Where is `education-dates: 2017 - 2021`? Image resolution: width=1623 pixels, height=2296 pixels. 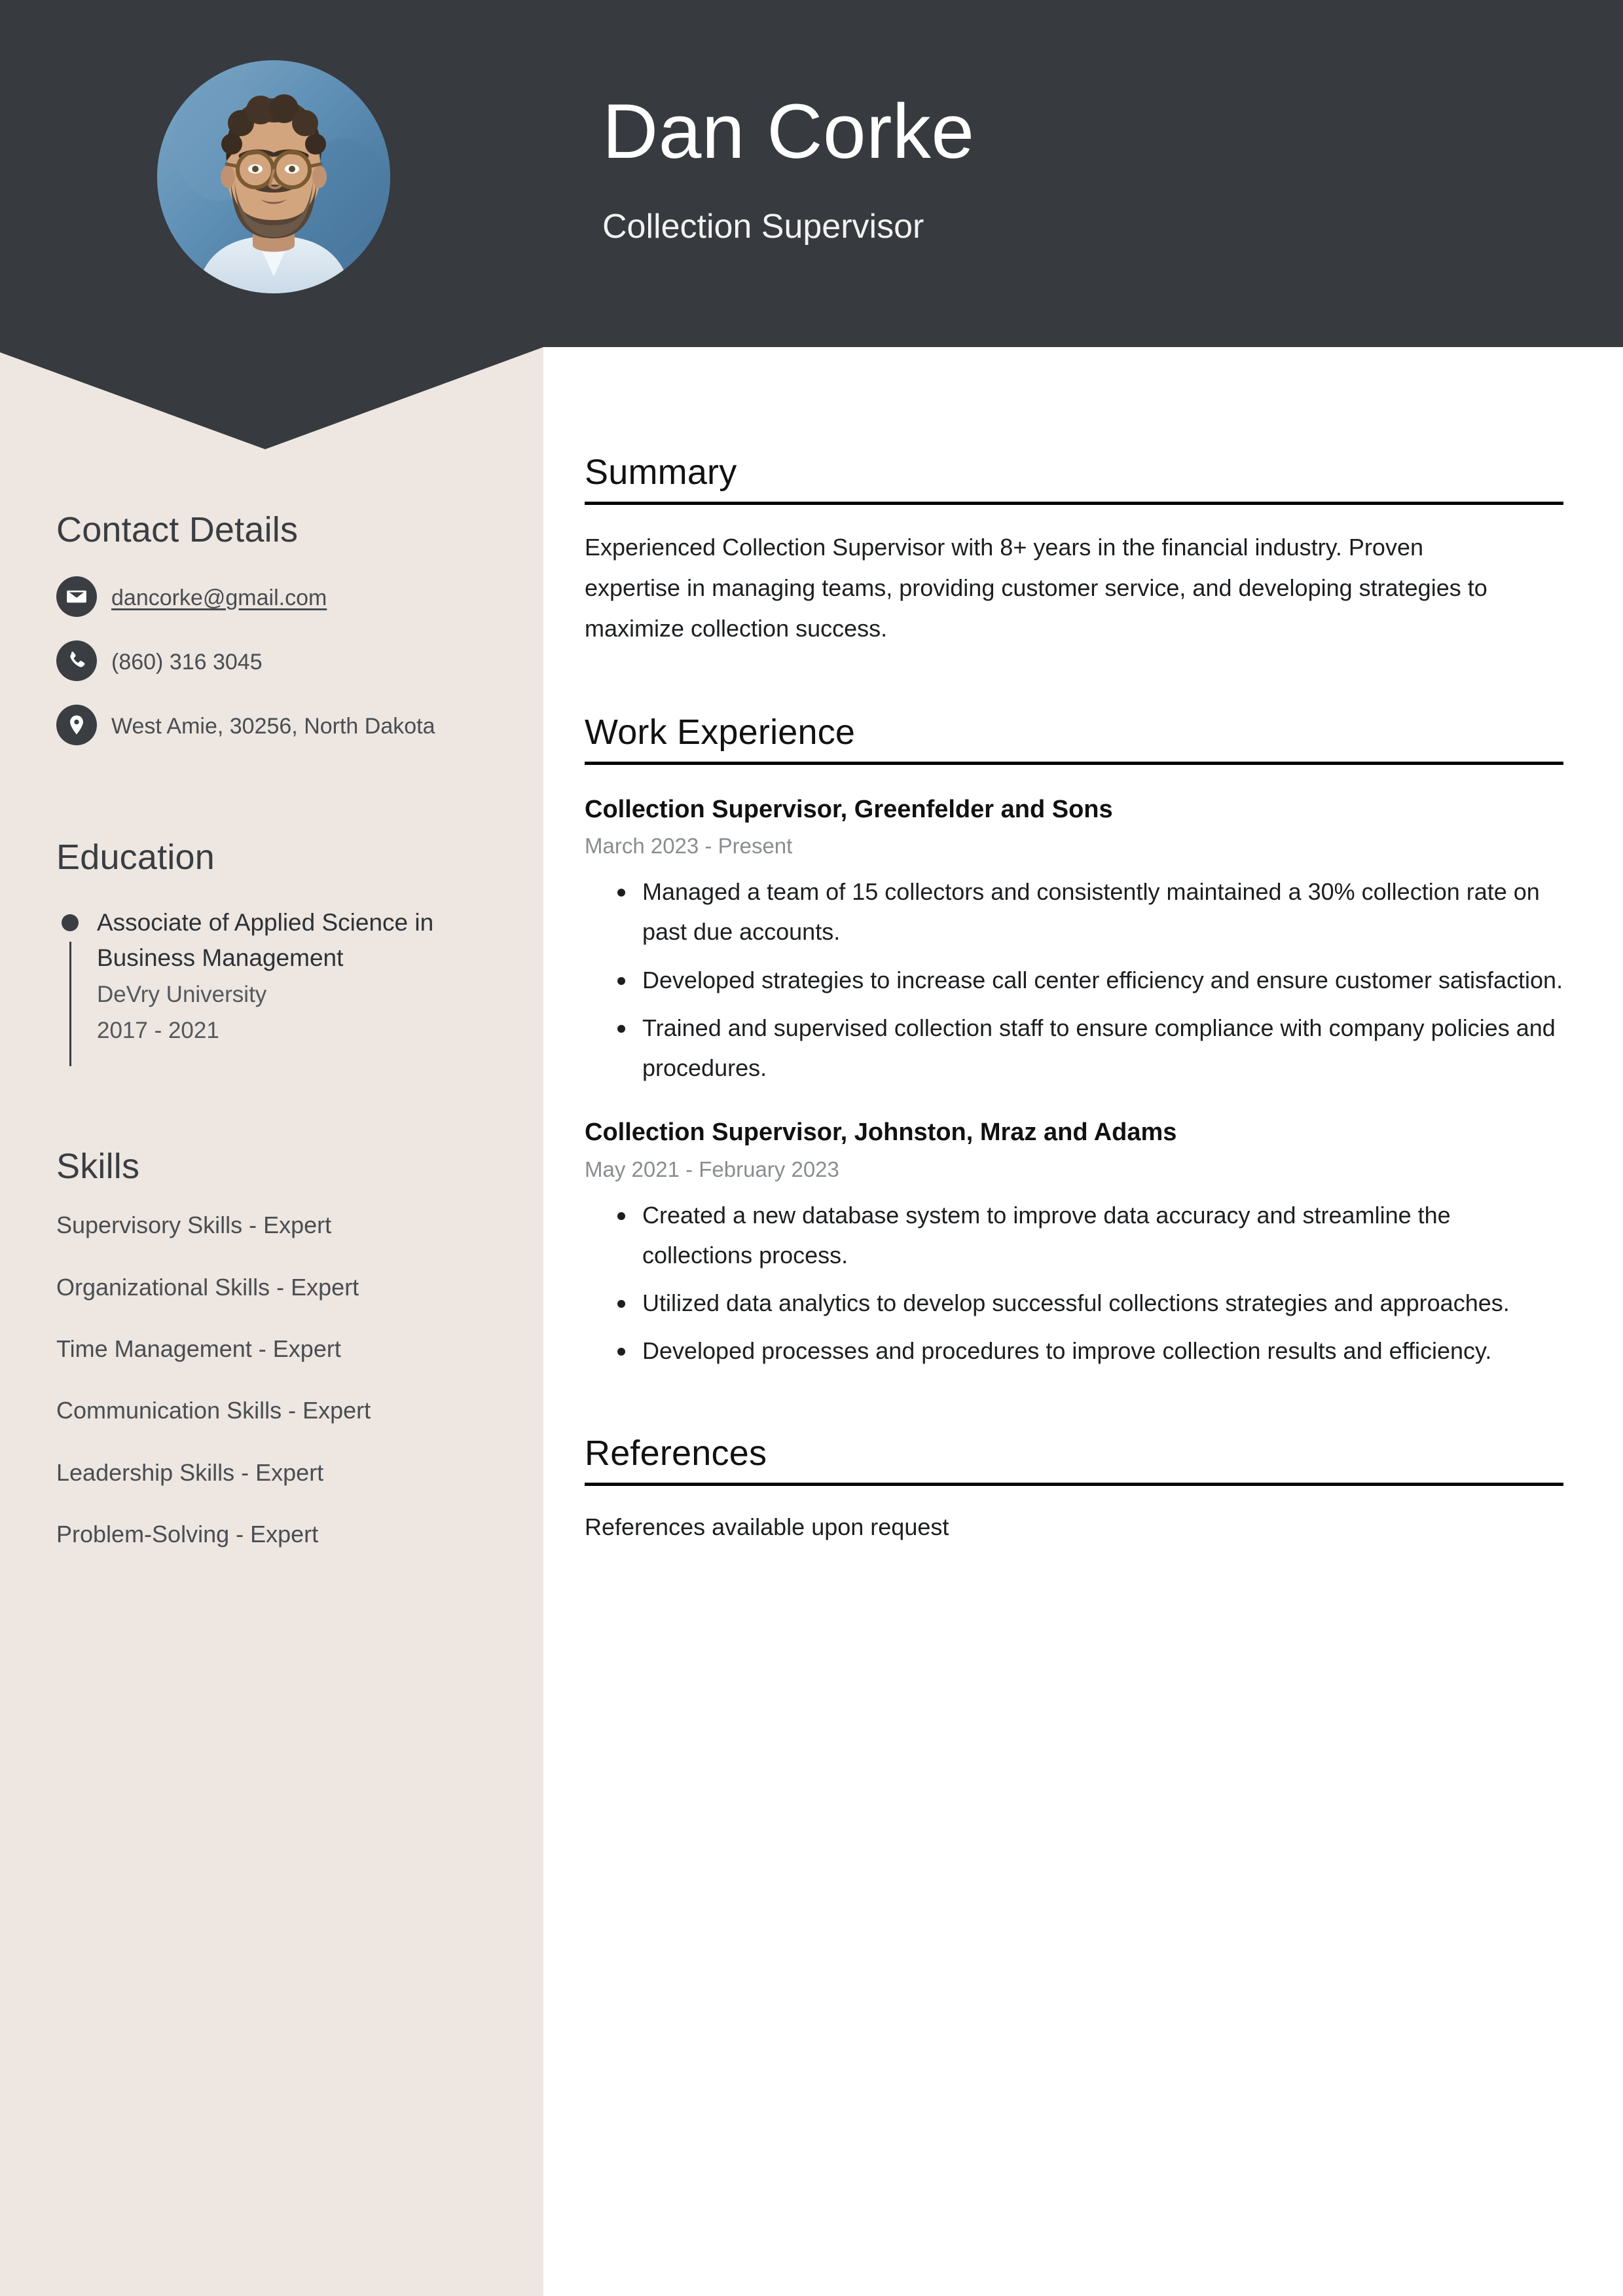
education-dates: 2017 - 2021 is located at coordinates (158, 1030).